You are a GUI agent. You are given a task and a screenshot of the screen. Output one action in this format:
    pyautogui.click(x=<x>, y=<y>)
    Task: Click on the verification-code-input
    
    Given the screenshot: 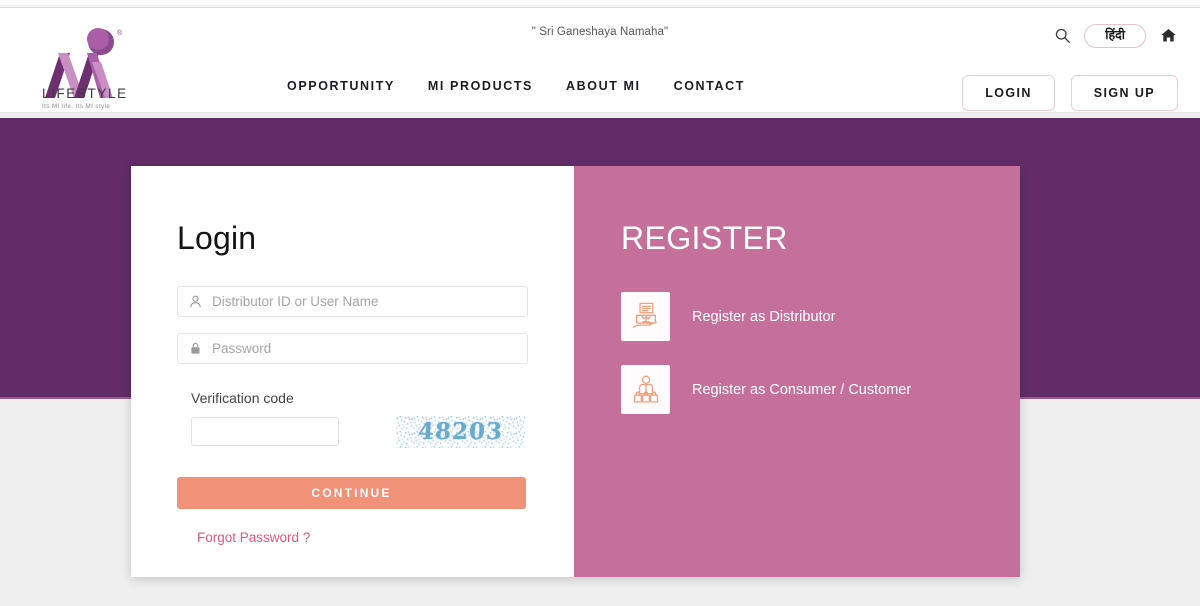 What is the action you would take?
    pyautogui.click(x=265, y=431)
    